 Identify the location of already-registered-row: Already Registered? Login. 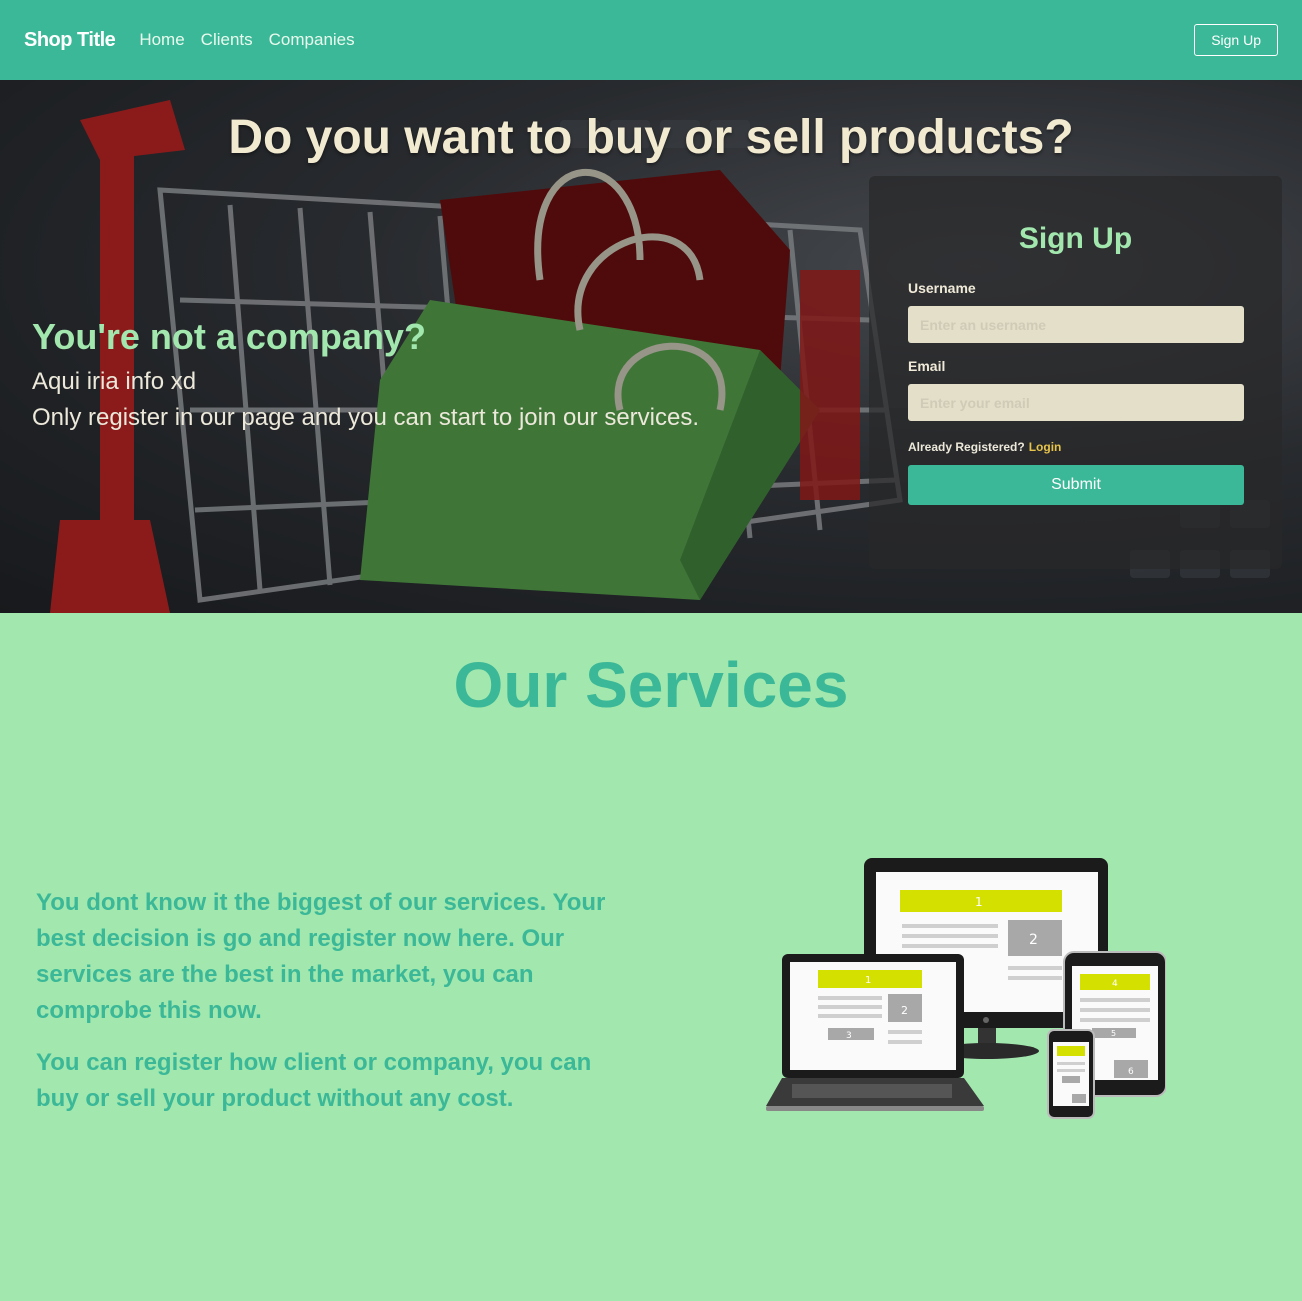
(984, 447).